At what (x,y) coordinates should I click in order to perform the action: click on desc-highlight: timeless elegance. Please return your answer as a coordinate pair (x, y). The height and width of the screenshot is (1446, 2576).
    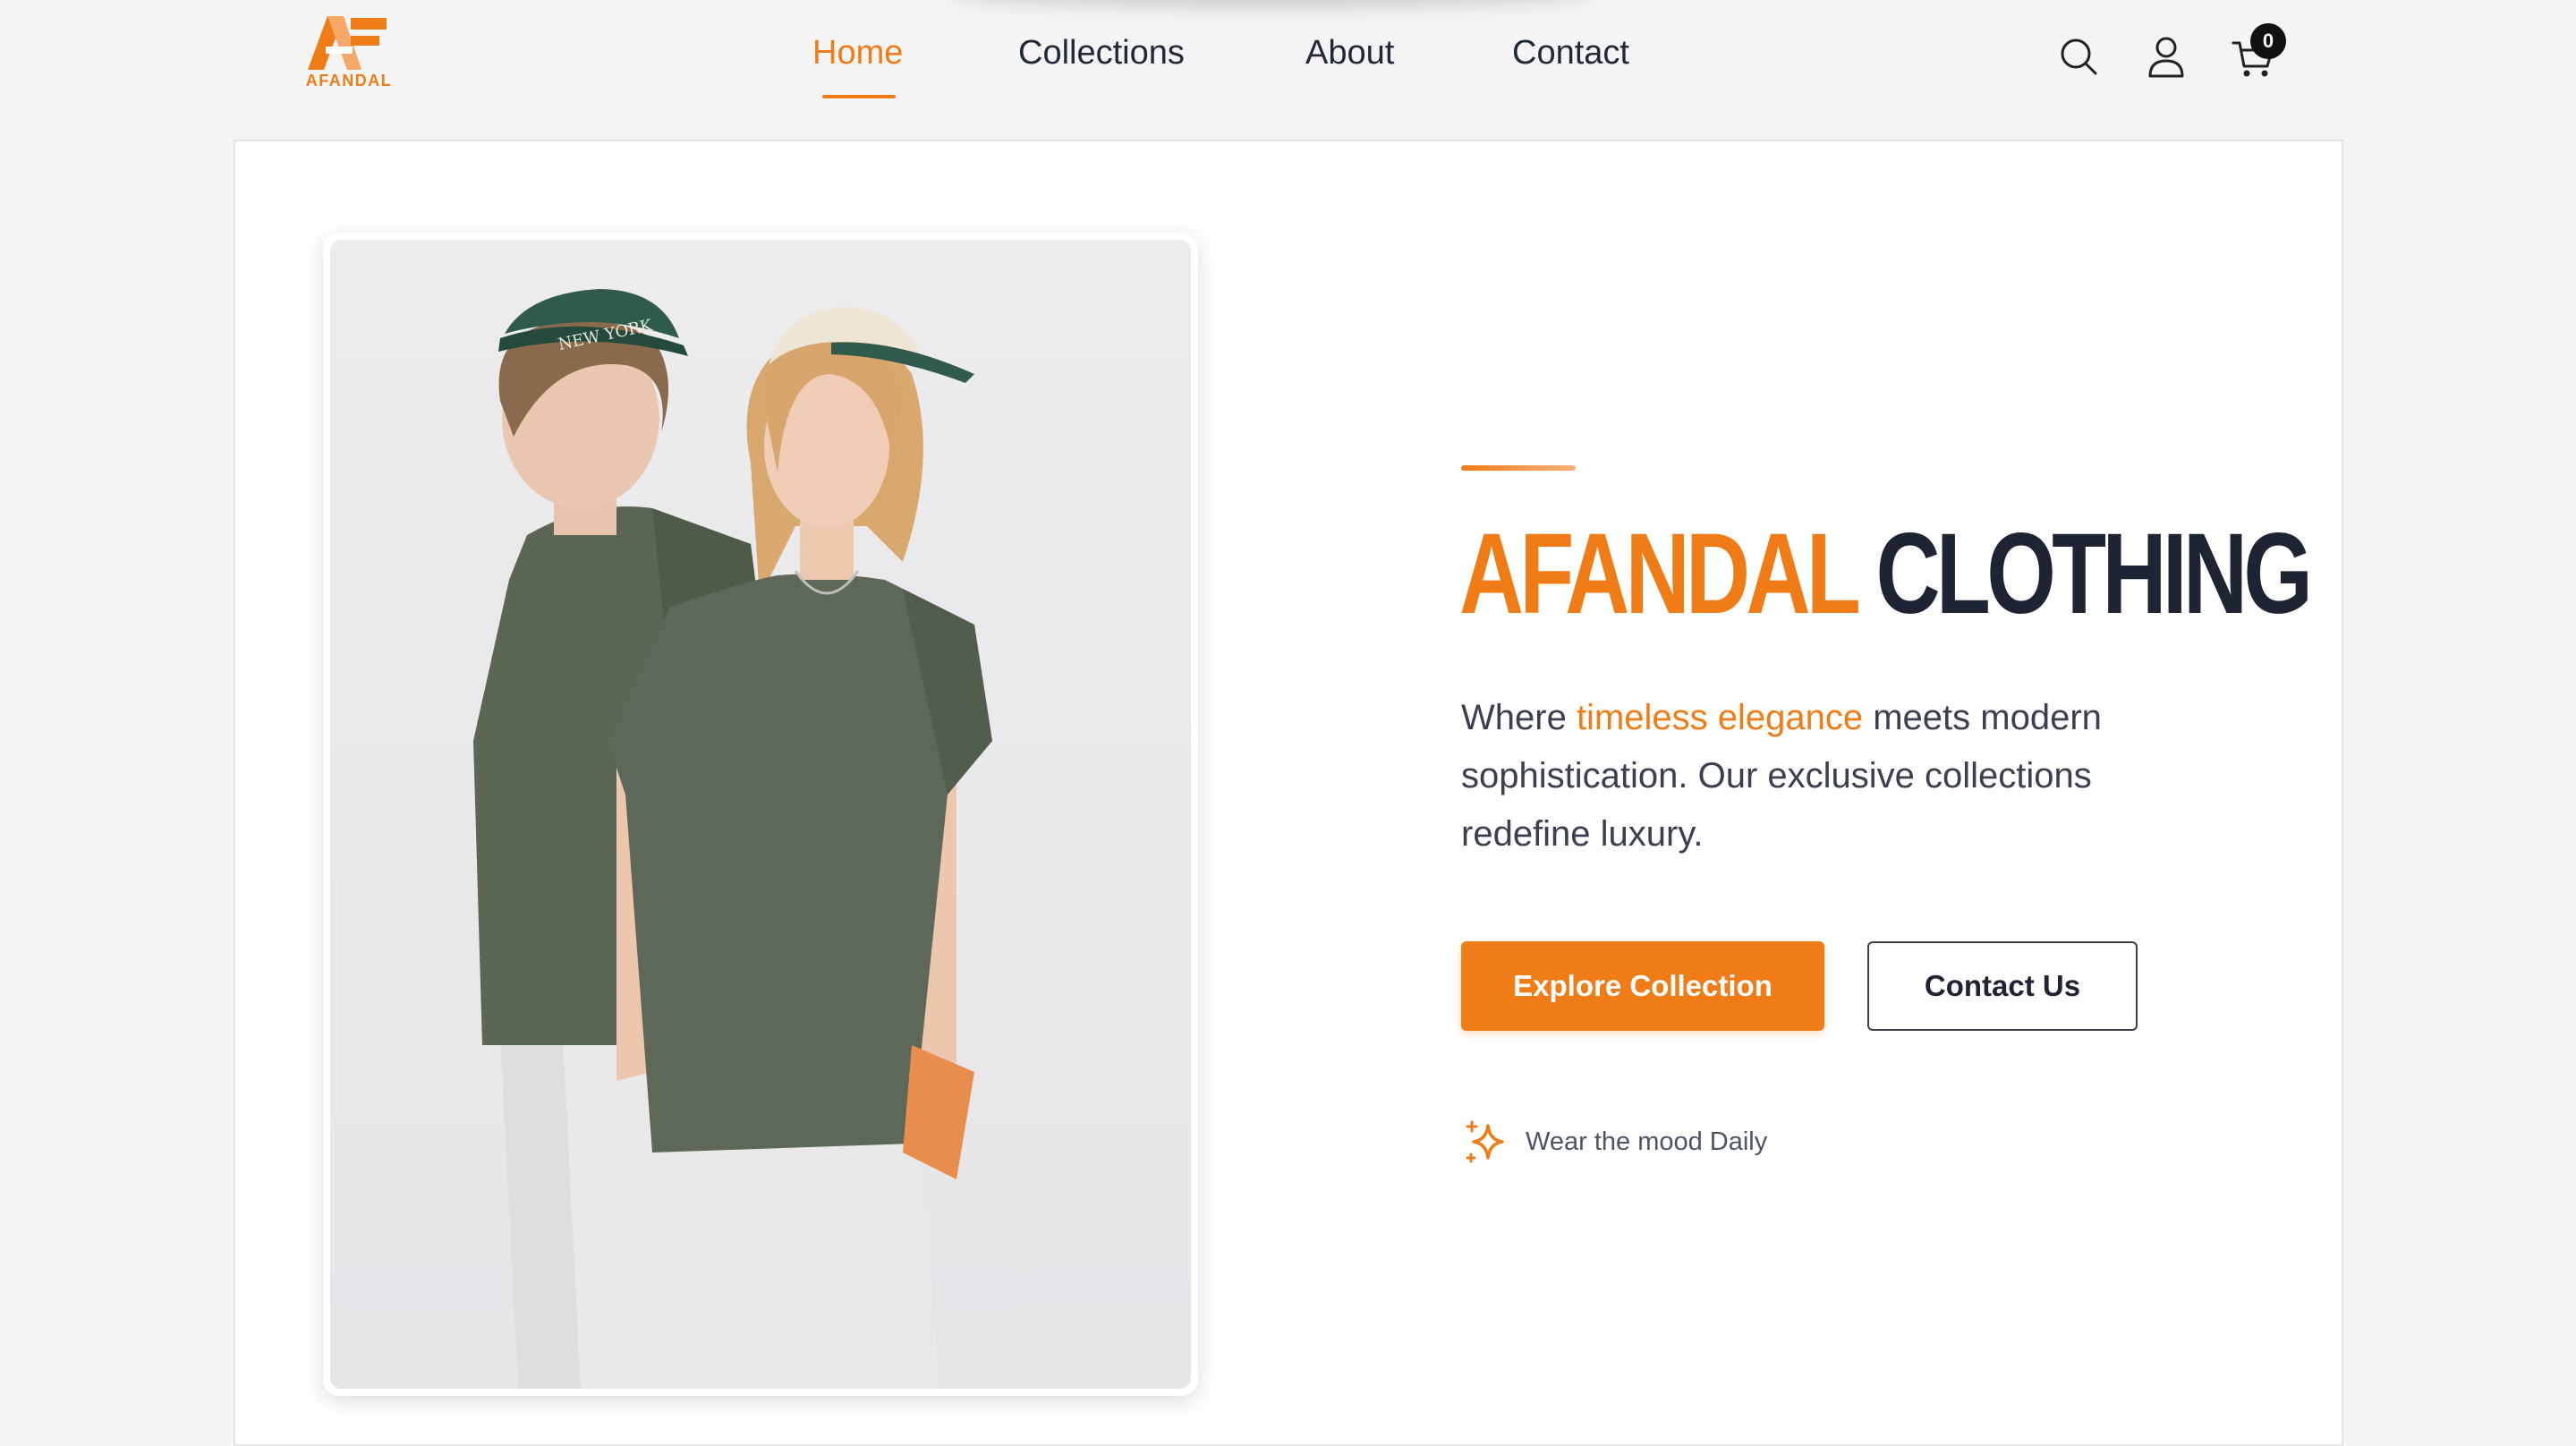
    Looking at the image, I should click on (1720, 718).